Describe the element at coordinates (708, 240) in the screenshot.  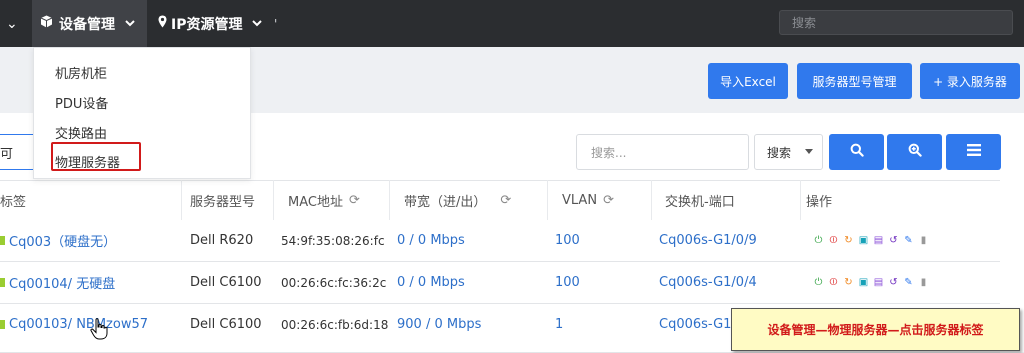
I see `switch-port-link: Cq006s-G1/0/9` at that location.